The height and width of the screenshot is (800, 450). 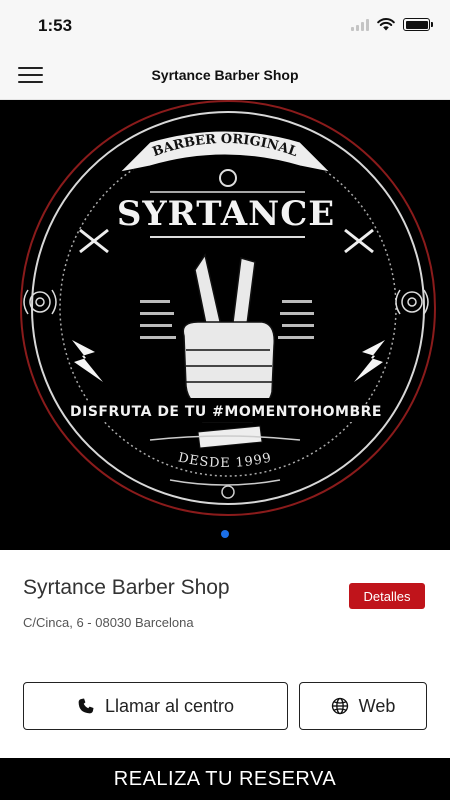 What do you see at coordinates (387, 596) in the screenshot?
I see `details-button: Detalles` at bounding box center [387, 596].